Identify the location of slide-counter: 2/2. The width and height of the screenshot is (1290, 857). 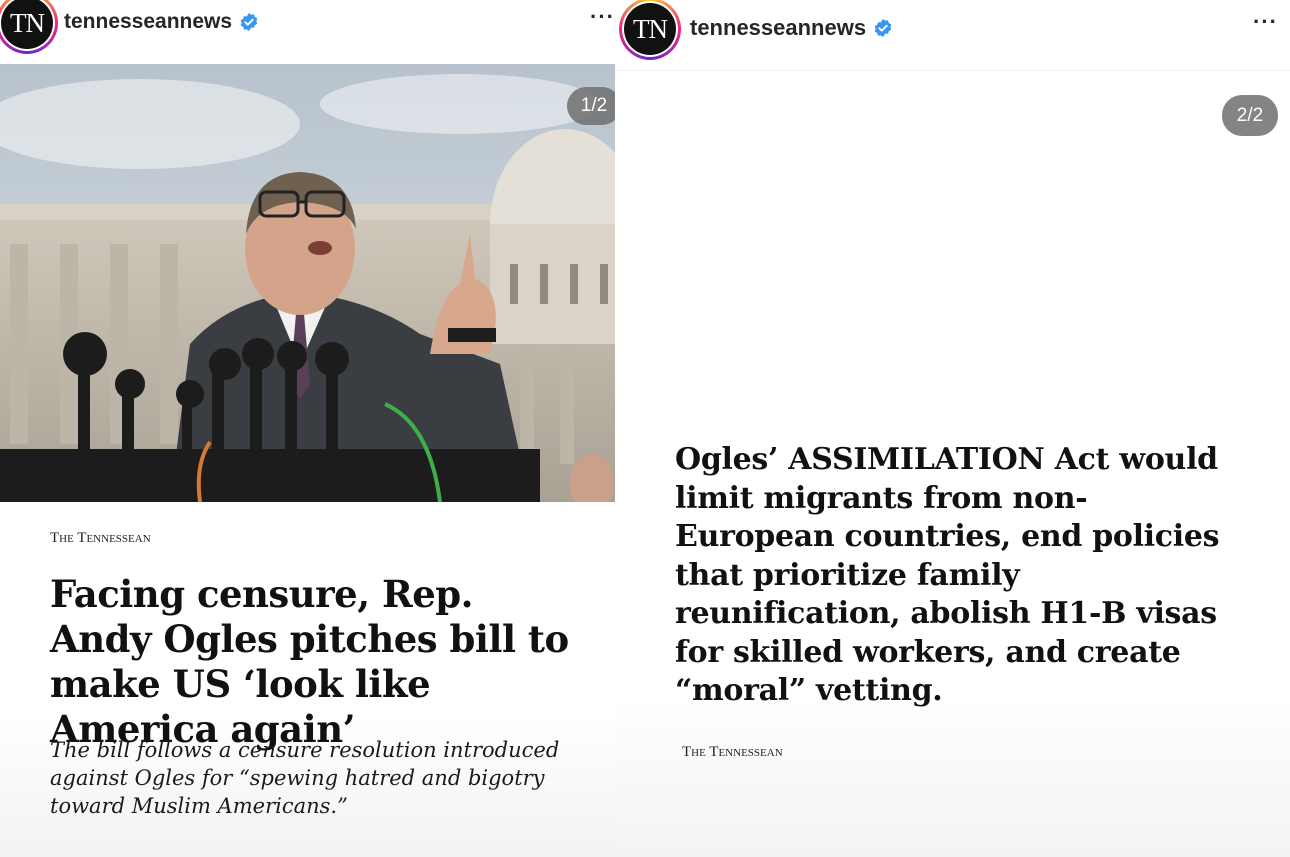
(1250, 115).